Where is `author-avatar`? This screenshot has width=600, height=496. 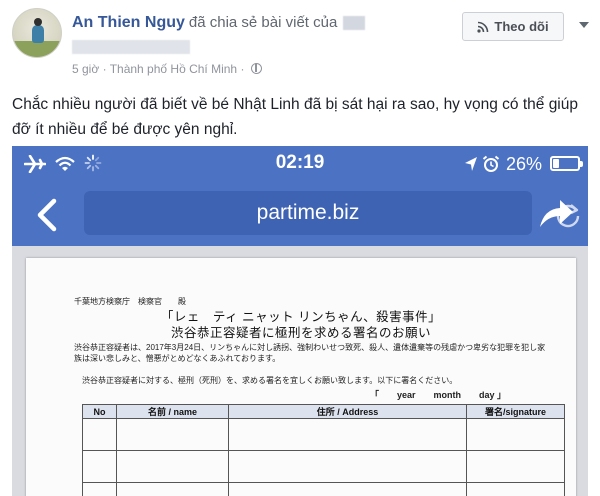
author-avatar is located at coordinates (37, 33).